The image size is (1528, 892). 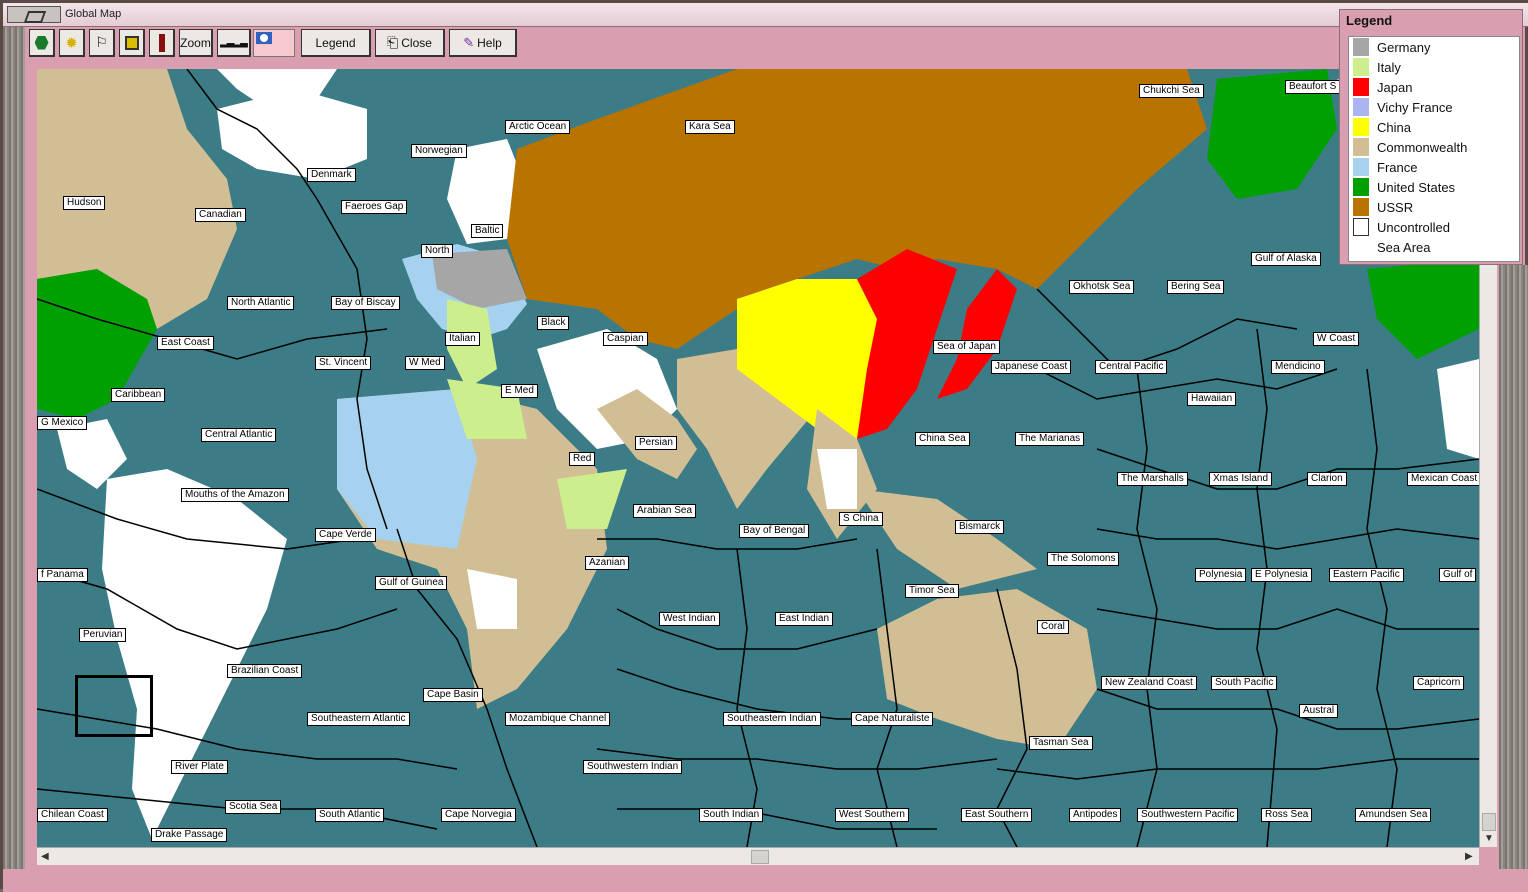 What do you see at coordinates (1336, 339) in the screenshot?
I see `map-label: W Coast` at bounding box center [1336, 339].